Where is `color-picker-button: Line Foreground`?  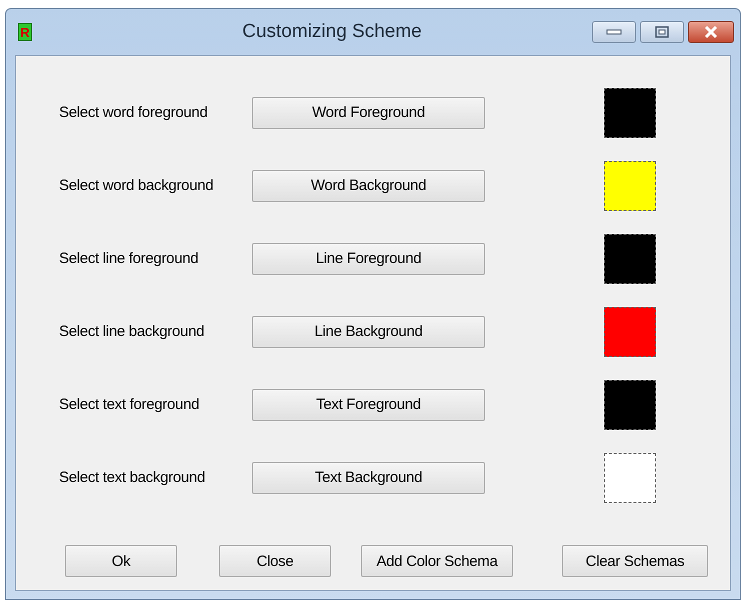
color-picker-button: Line Foreground is located at coordinates (368, 258).